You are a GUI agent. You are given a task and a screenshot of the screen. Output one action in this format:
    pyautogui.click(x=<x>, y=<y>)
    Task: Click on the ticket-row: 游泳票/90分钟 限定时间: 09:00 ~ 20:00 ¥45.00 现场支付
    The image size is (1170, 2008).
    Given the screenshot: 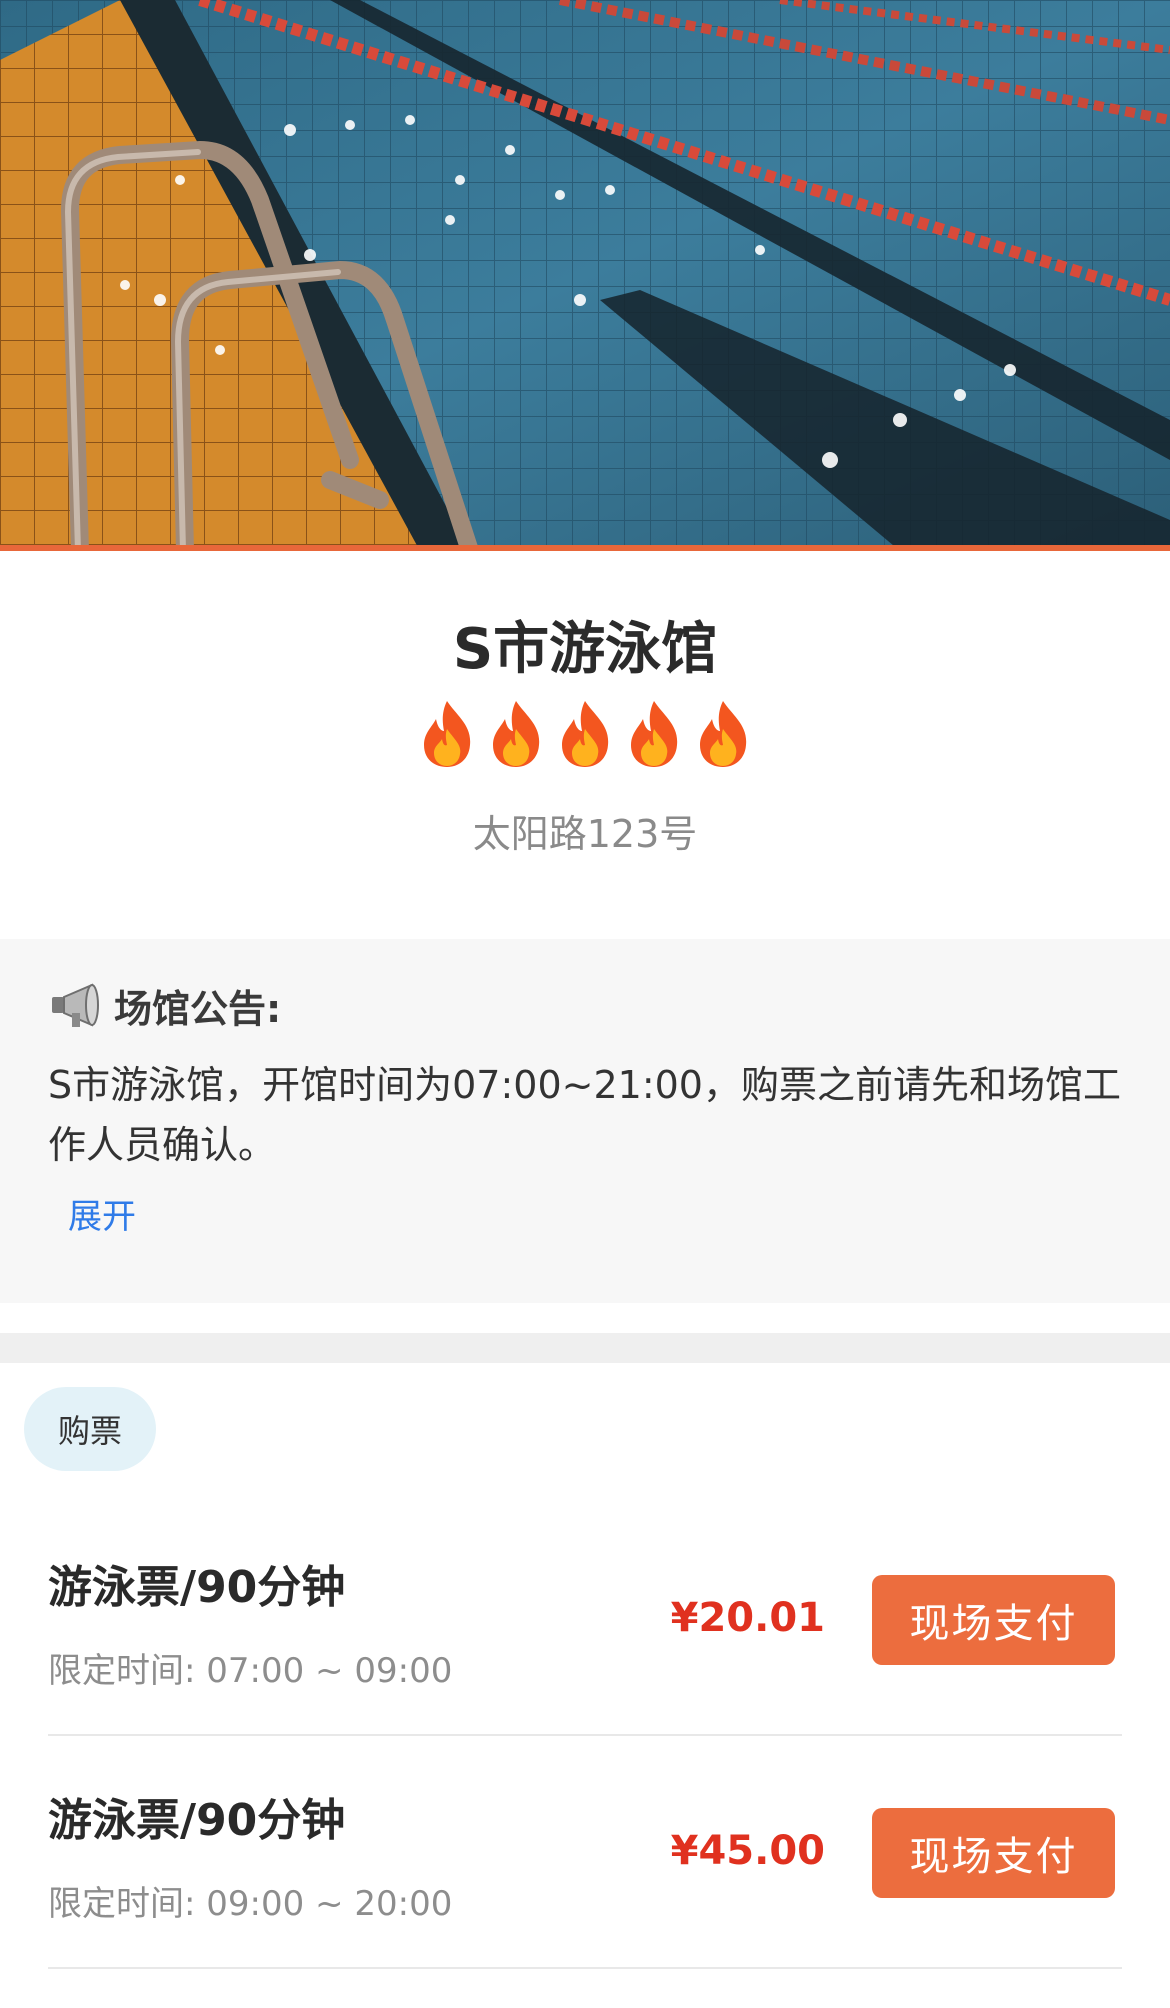 What is the action you would take?
    pyautogui.click(x=585, y=1852)
    